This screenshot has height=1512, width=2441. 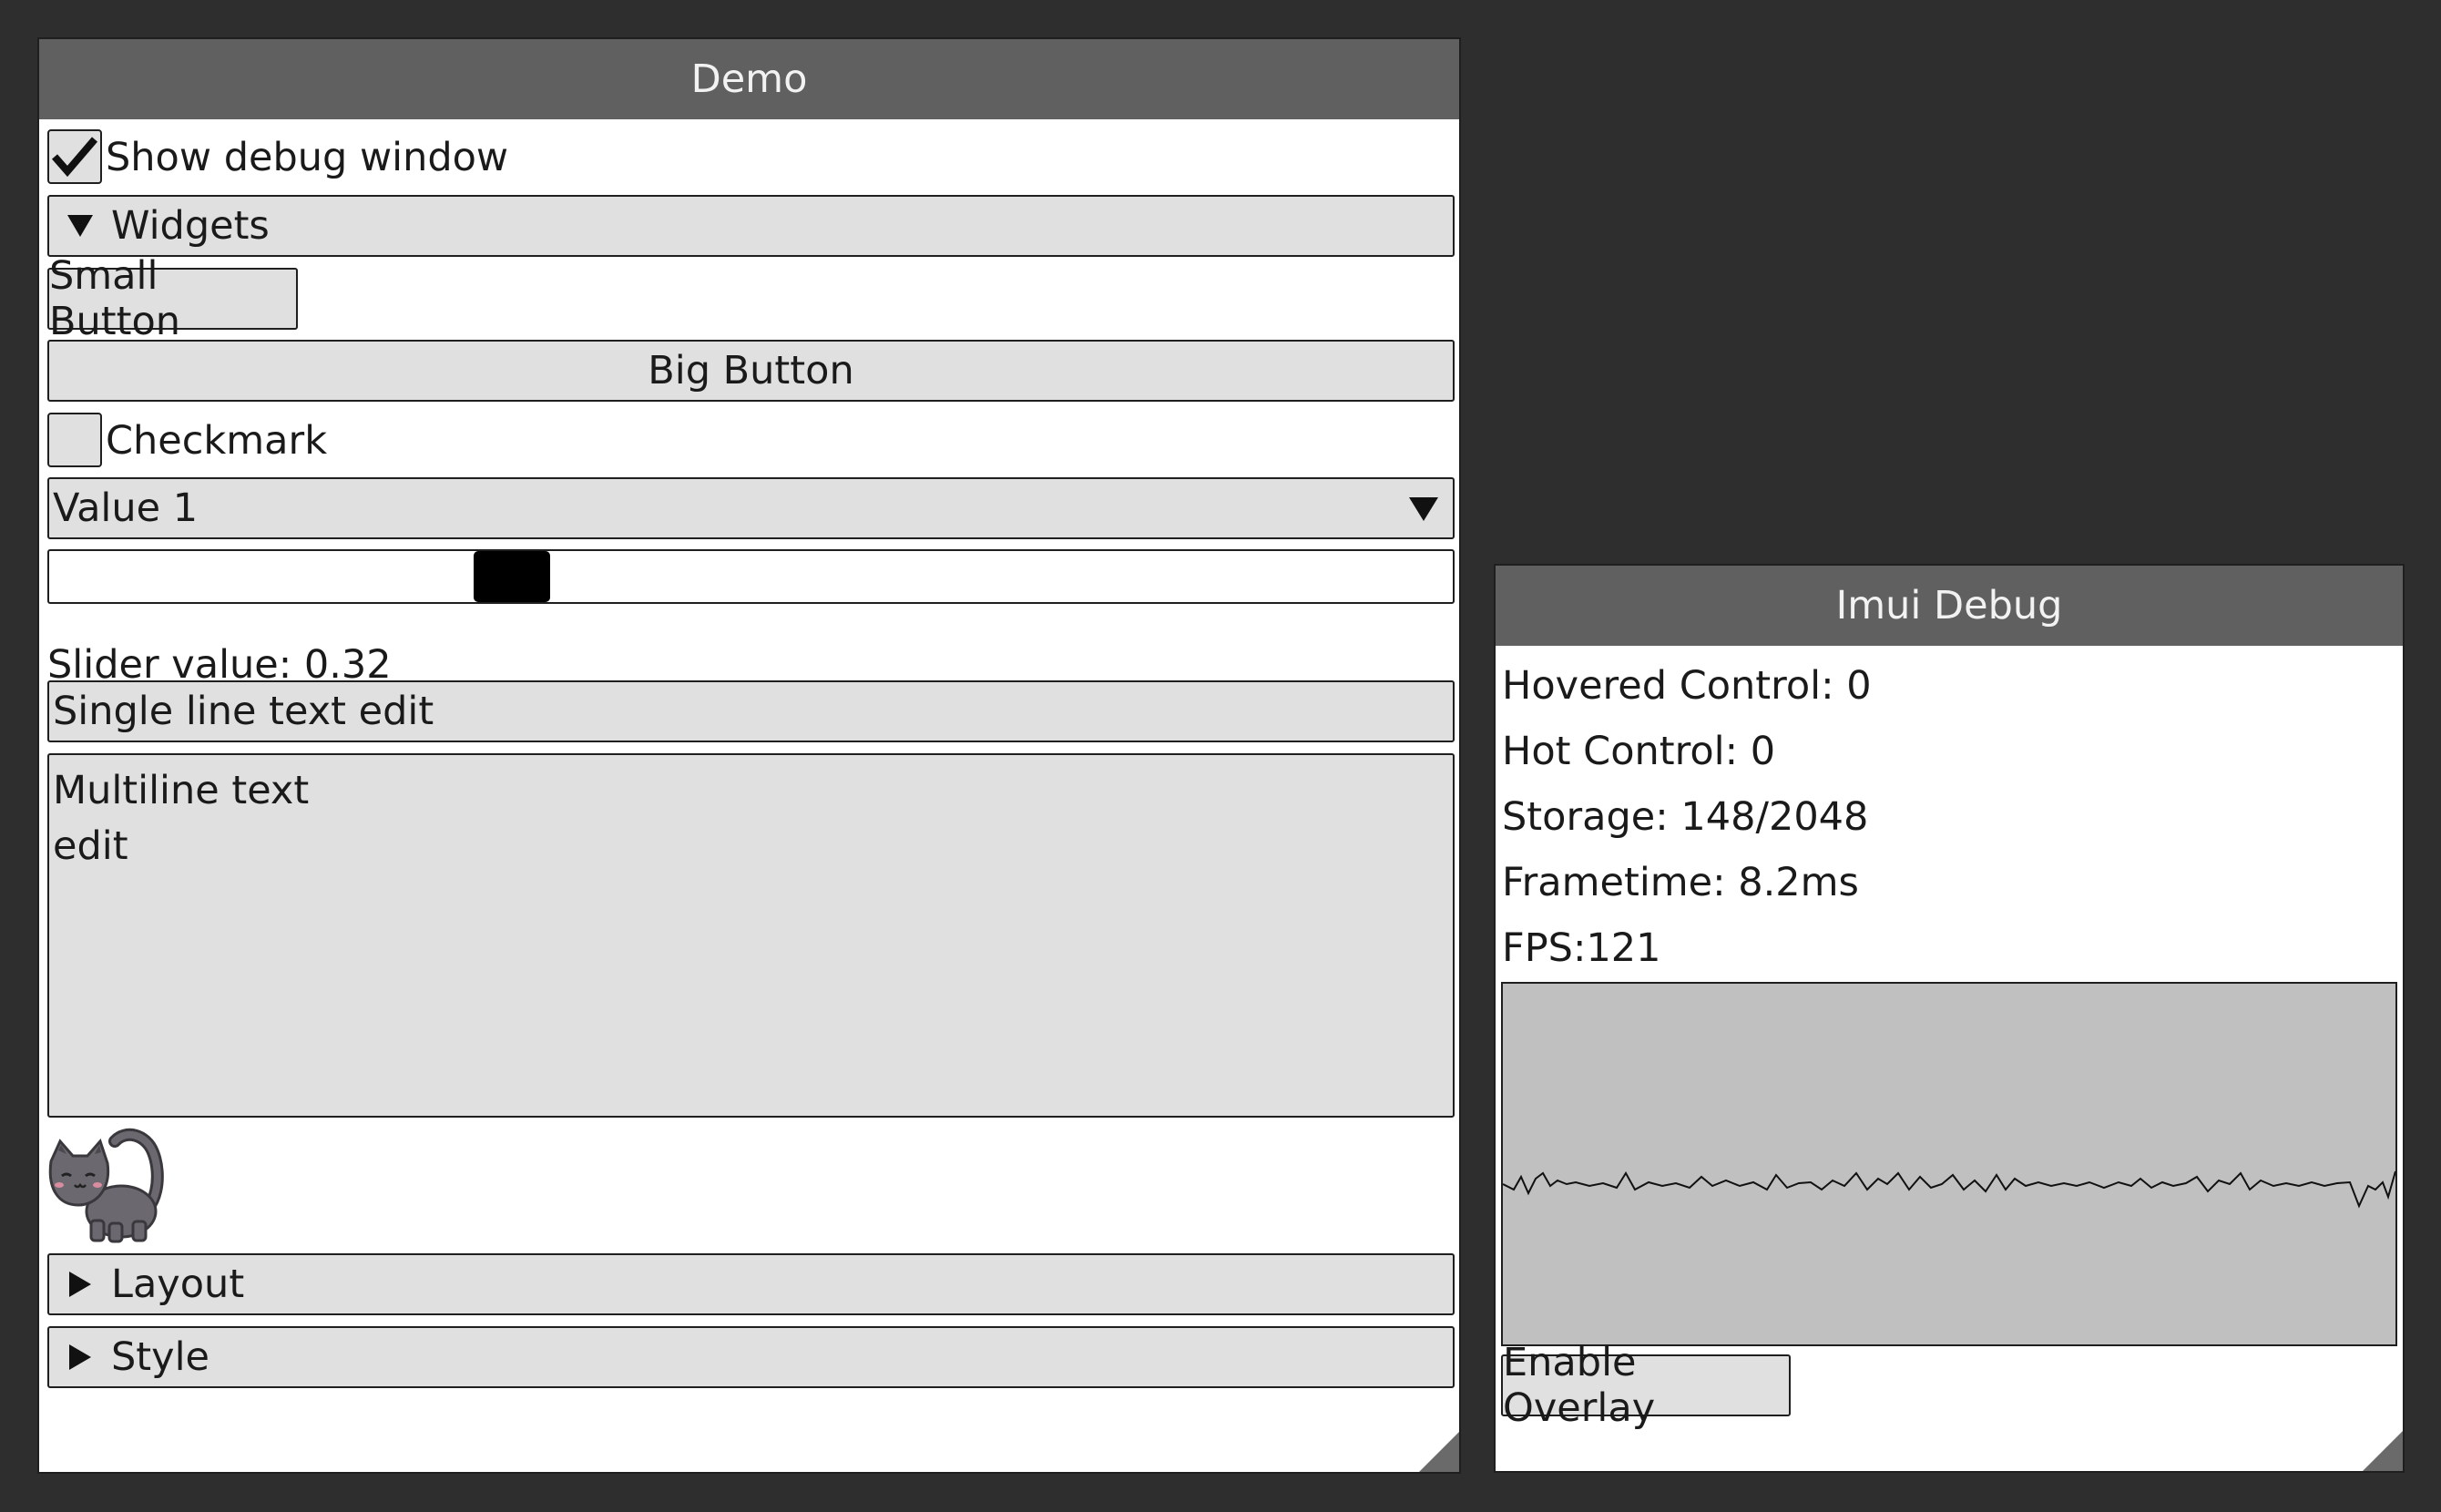 I want to click on fps-text: FPS:121, so click(x=1581, y=948).